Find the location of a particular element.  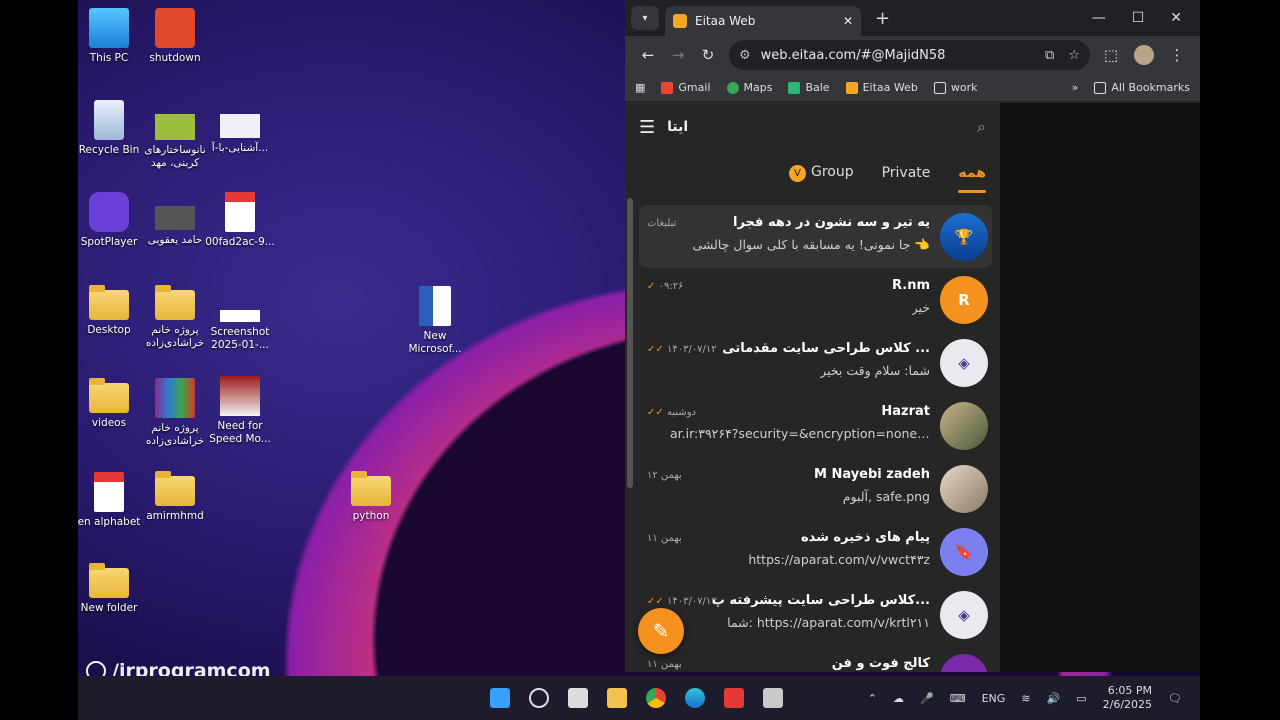

profile-avatar is located at coordinates (1144, 55).